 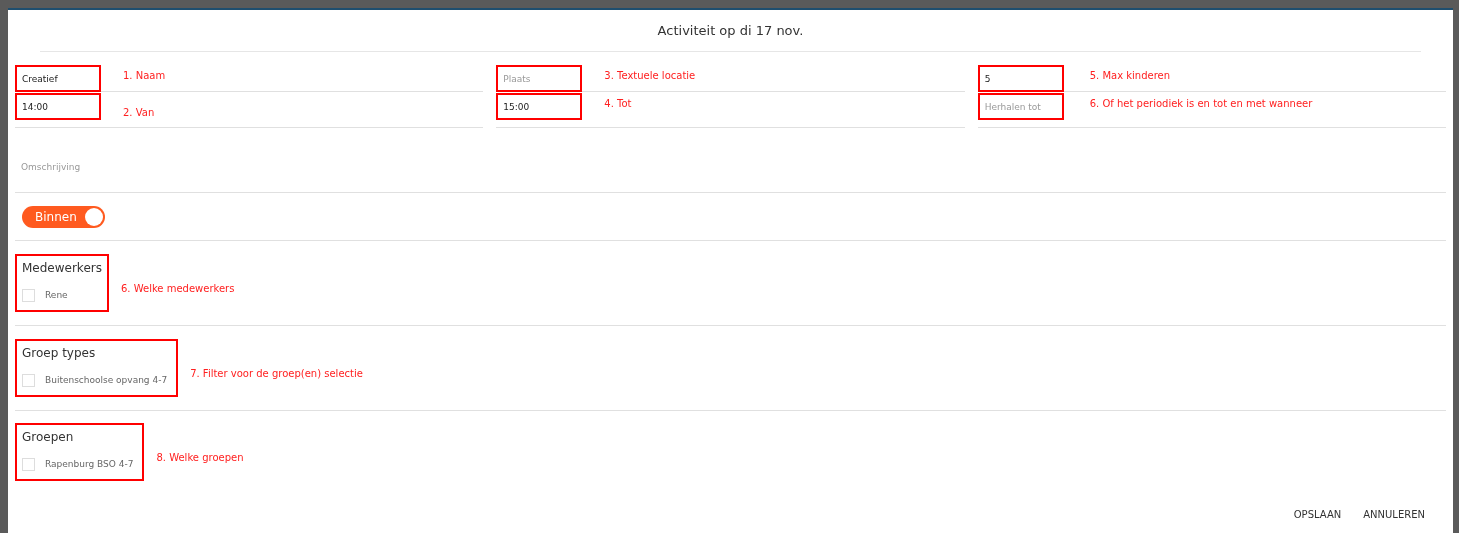 What do you see at coordinates (177, 288) in the screenshot?
I see `annotation: 6. Welke medewerkers` at bounding box center [177, 288].